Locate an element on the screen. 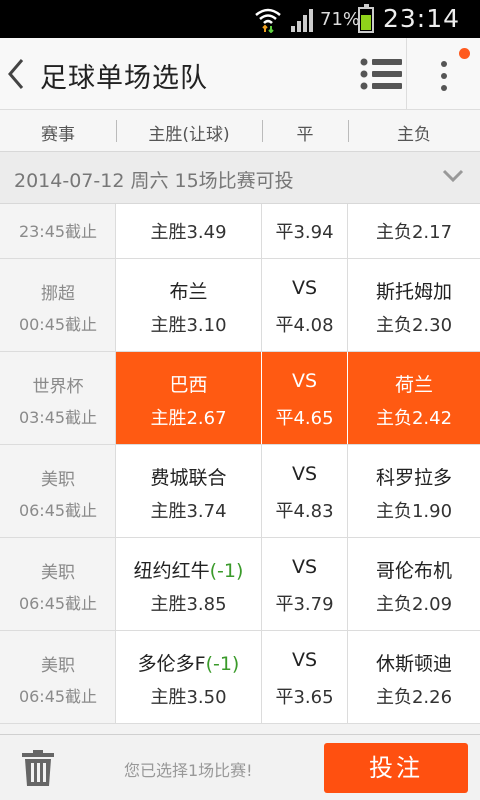 The image size is (480, 800). away-odd: 主负2.30 is located at coordinates (414, 325).